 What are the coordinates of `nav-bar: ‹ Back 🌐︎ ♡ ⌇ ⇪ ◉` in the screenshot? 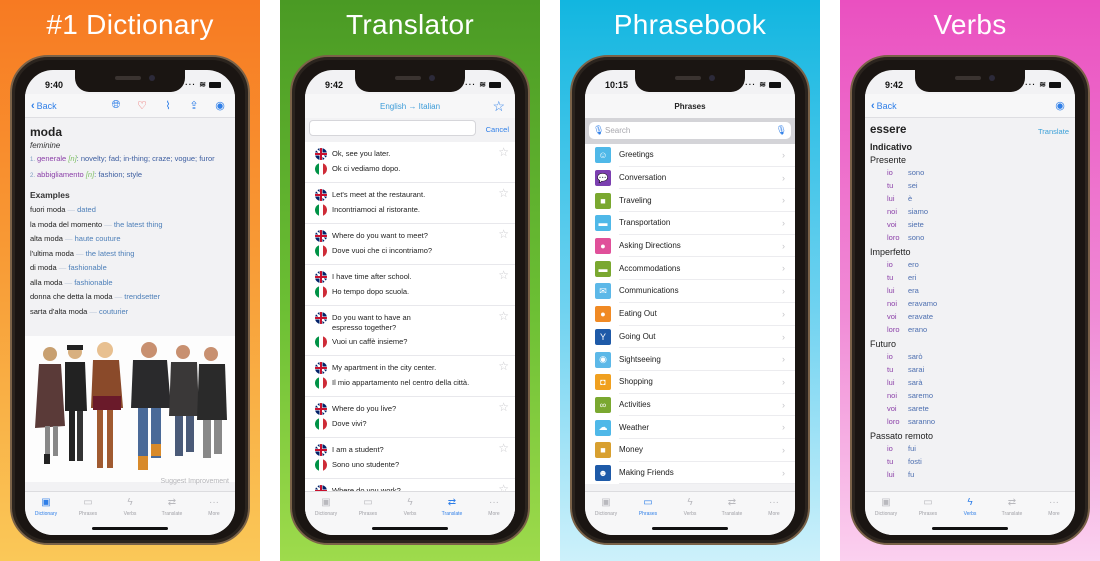 It's located at (130, 106).